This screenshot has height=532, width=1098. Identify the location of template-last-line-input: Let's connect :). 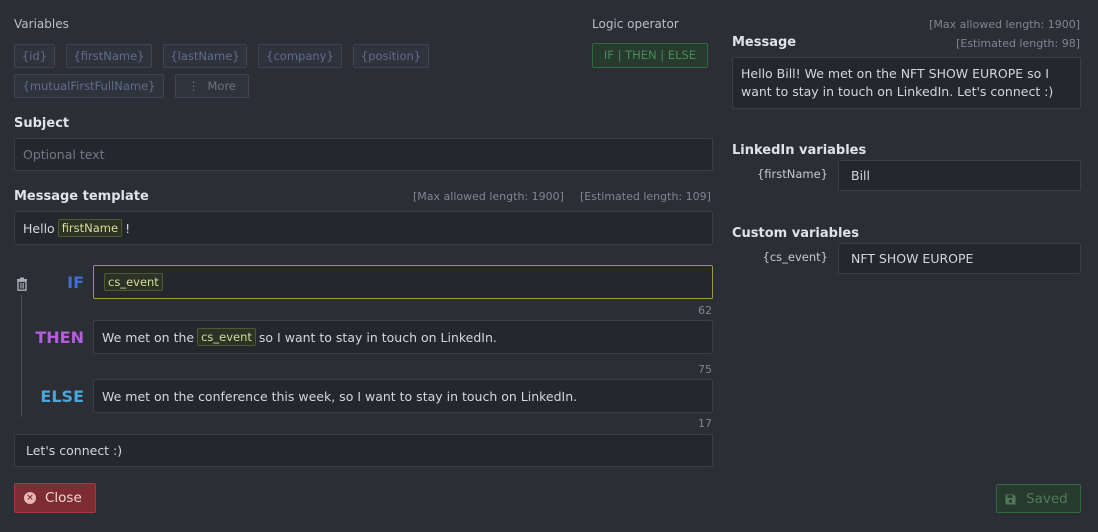
(363, 450).